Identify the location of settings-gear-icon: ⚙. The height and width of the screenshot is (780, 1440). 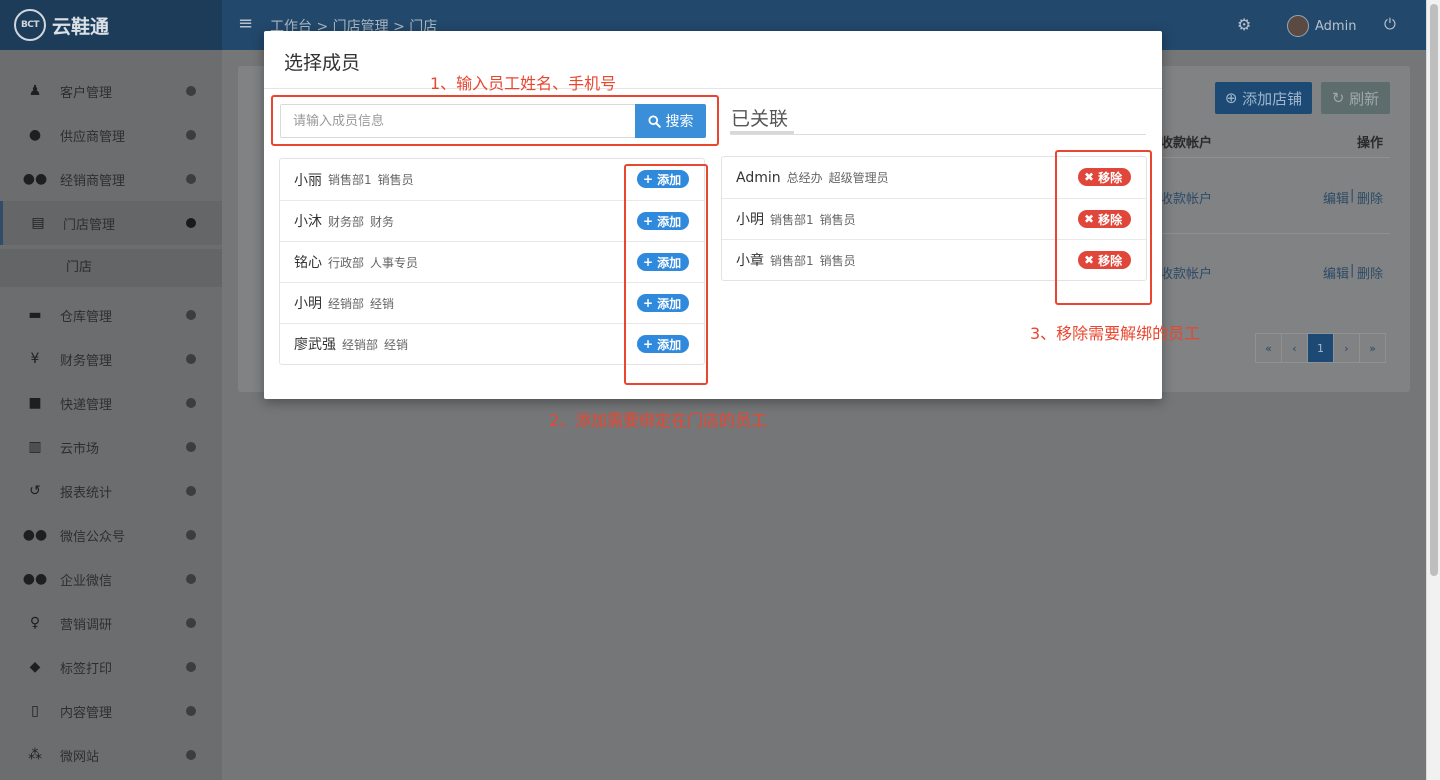
(1244, 24).